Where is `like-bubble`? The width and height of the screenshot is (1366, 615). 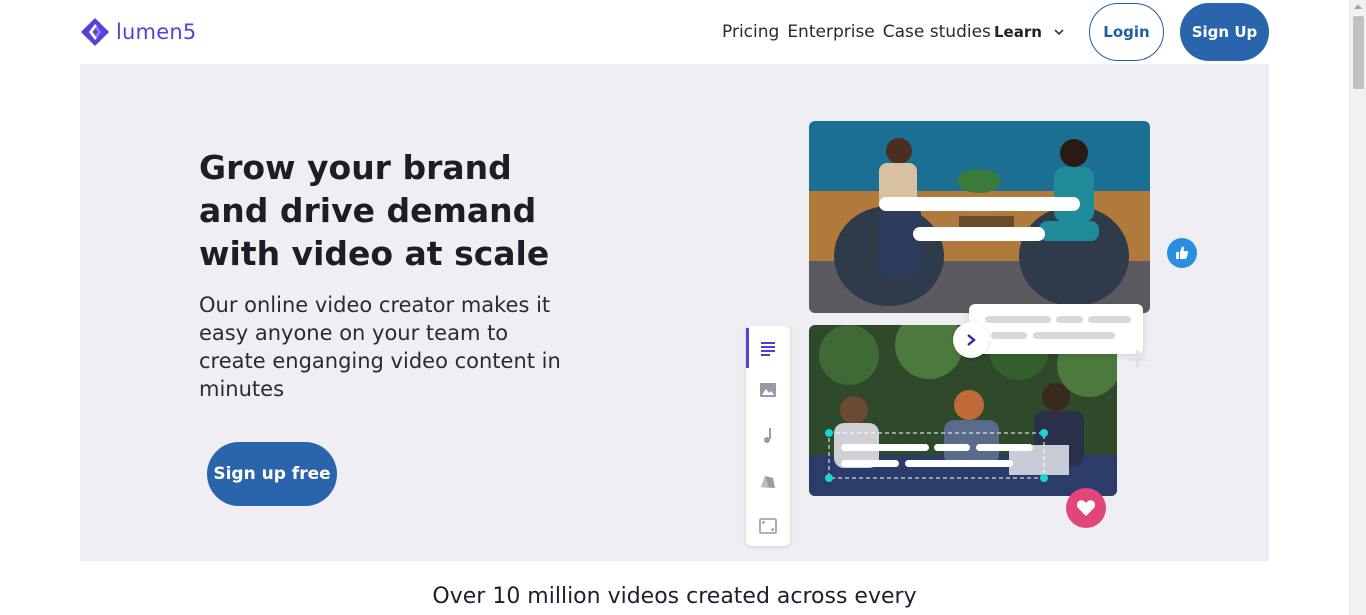 like-bubble is located at coordinates (1182, 253).